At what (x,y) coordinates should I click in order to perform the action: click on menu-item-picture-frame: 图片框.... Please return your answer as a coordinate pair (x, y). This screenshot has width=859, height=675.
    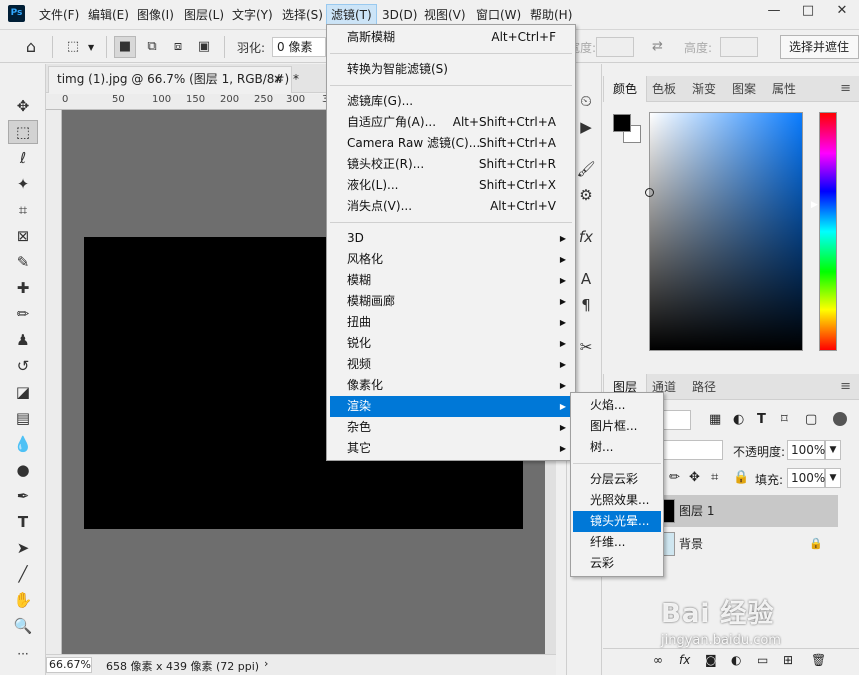
    Looking at the image, I should click on (617, 426).